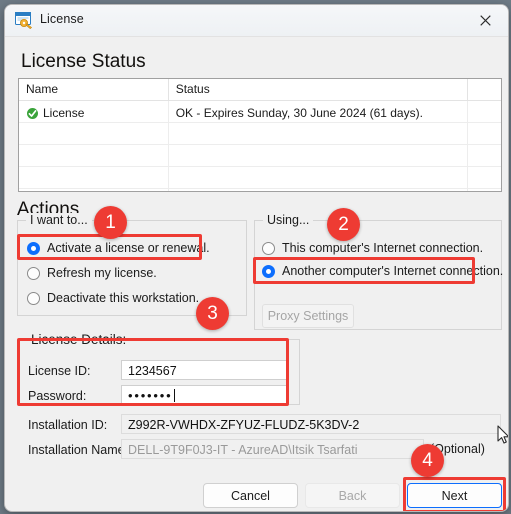 The height and width of the screenshot is (514, 511). What do you see at coordinates (484, 111) in the screenshot?
I see `row-blank-cell` at bounding box center [484, 111].